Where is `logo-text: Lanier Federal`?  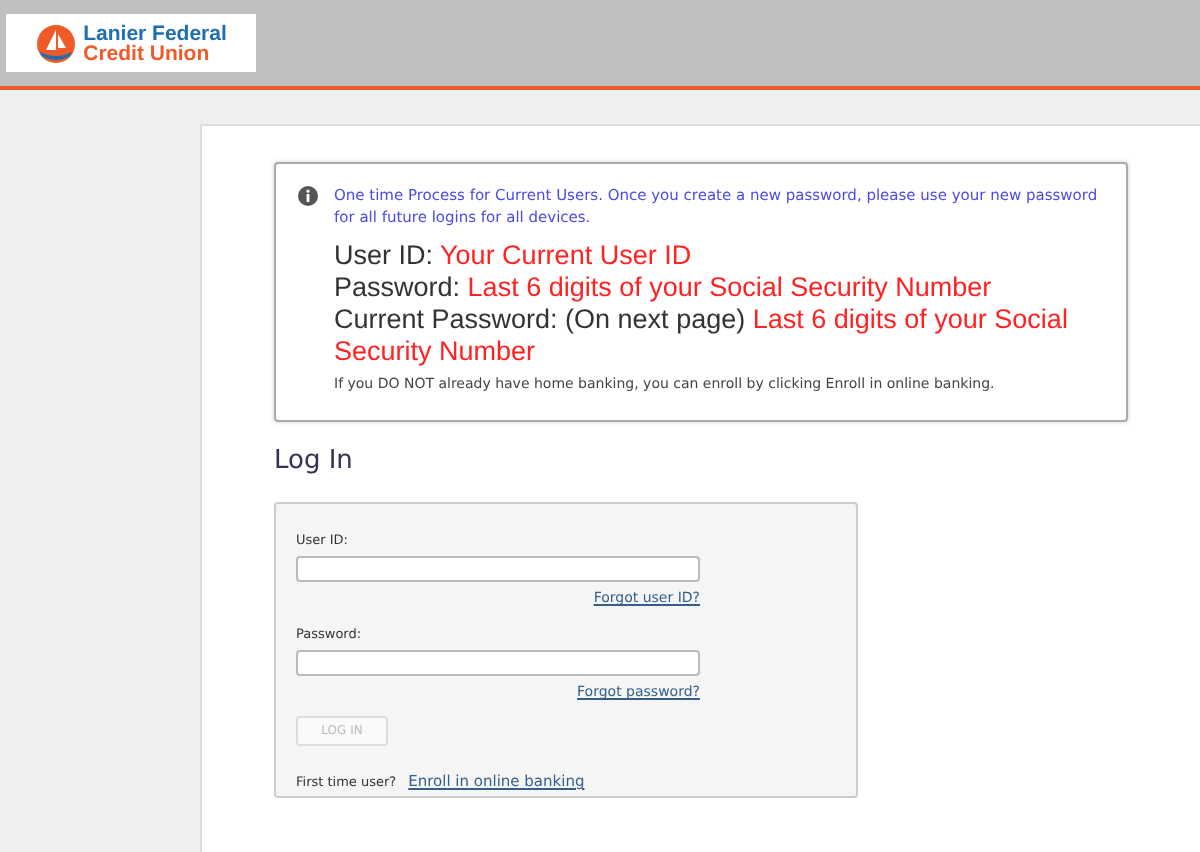
logo-text: Lanier Federal is located at coordinates (155, 33).